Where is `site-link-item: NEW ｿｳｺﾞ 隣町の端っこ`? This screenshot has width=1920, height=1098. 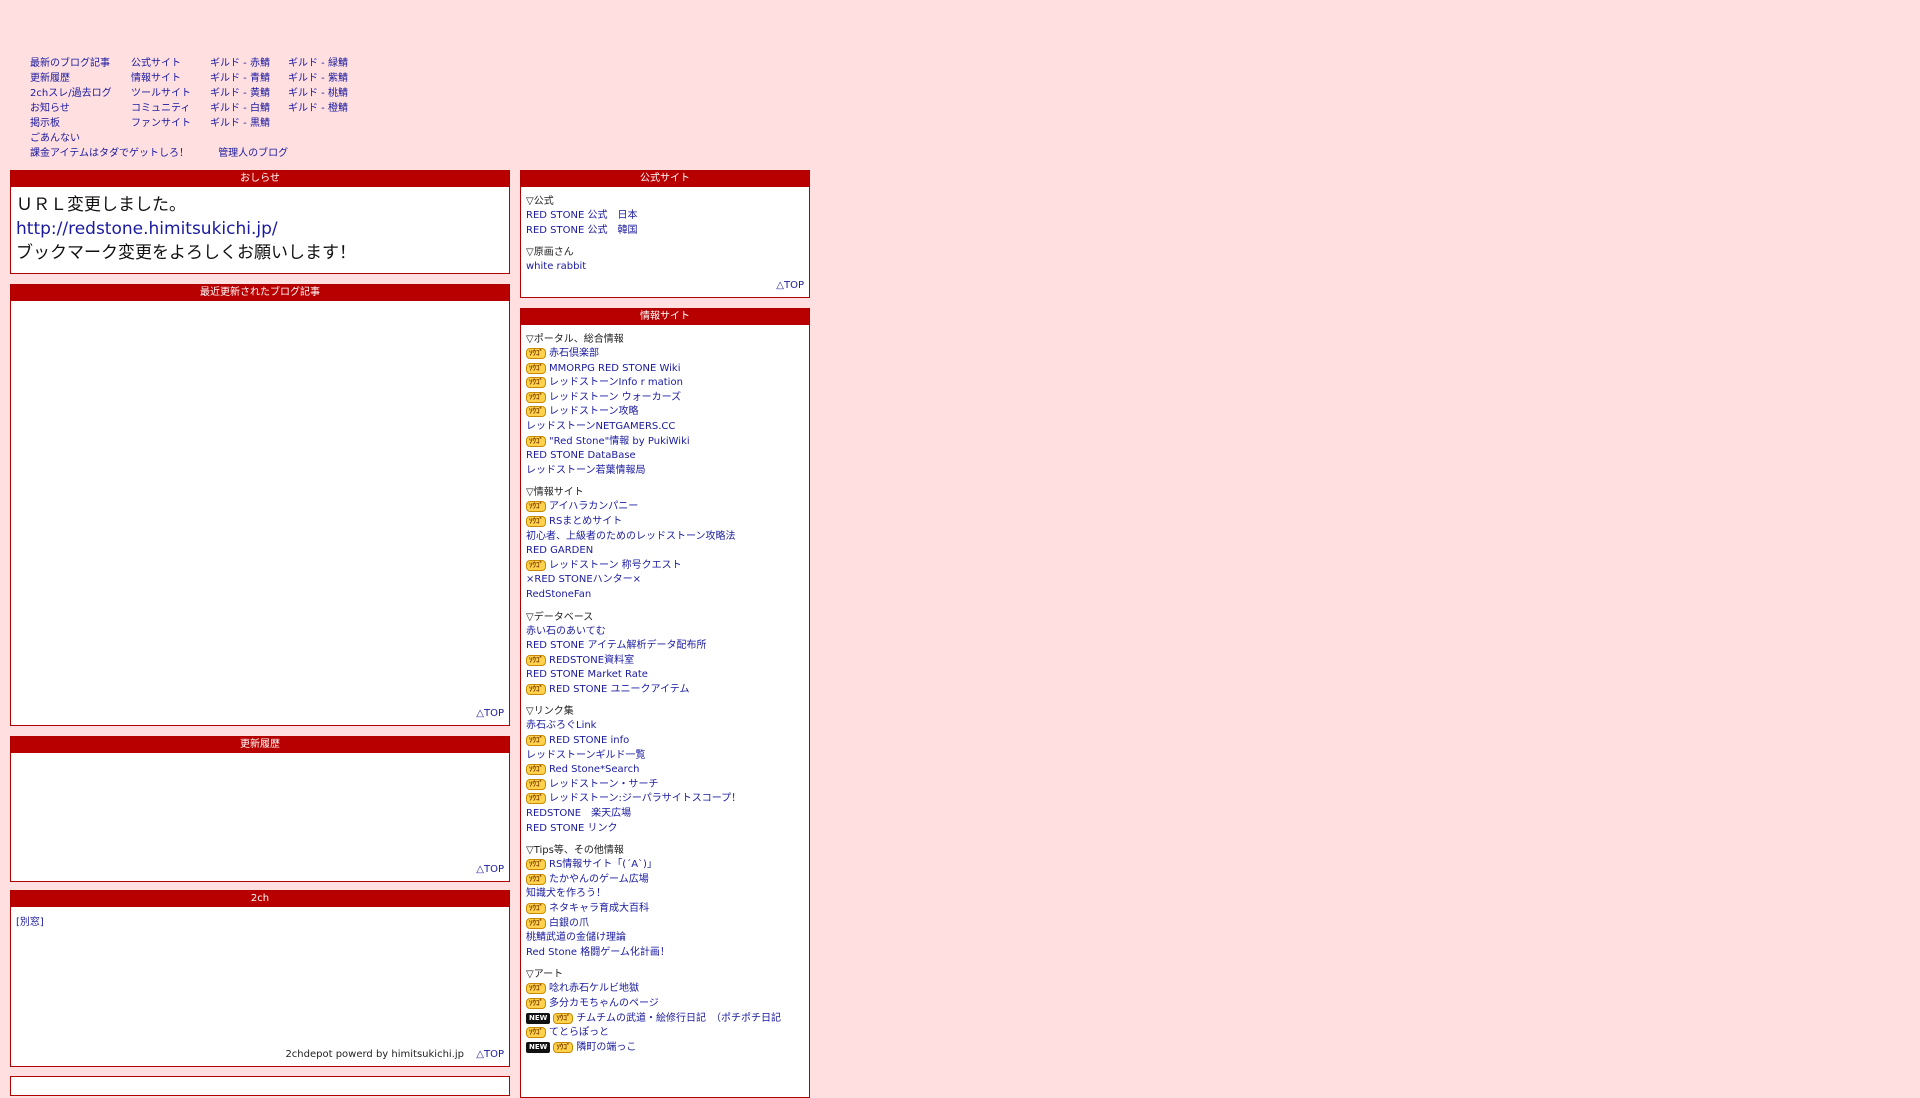
site-link-item: NEW ｿｳｺﾞ 隣町の端っこ is located at coordinates (665, 1048).